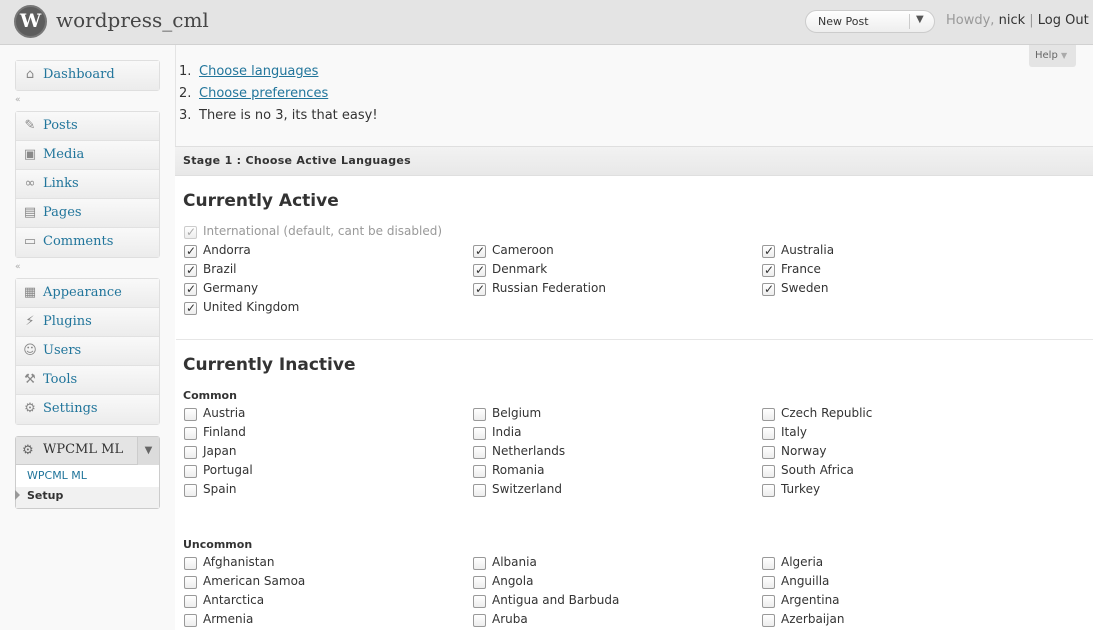 This screenshot has width=1093, height=630. I want to click on wordpress-logo-icon: W, so click(30, 21).